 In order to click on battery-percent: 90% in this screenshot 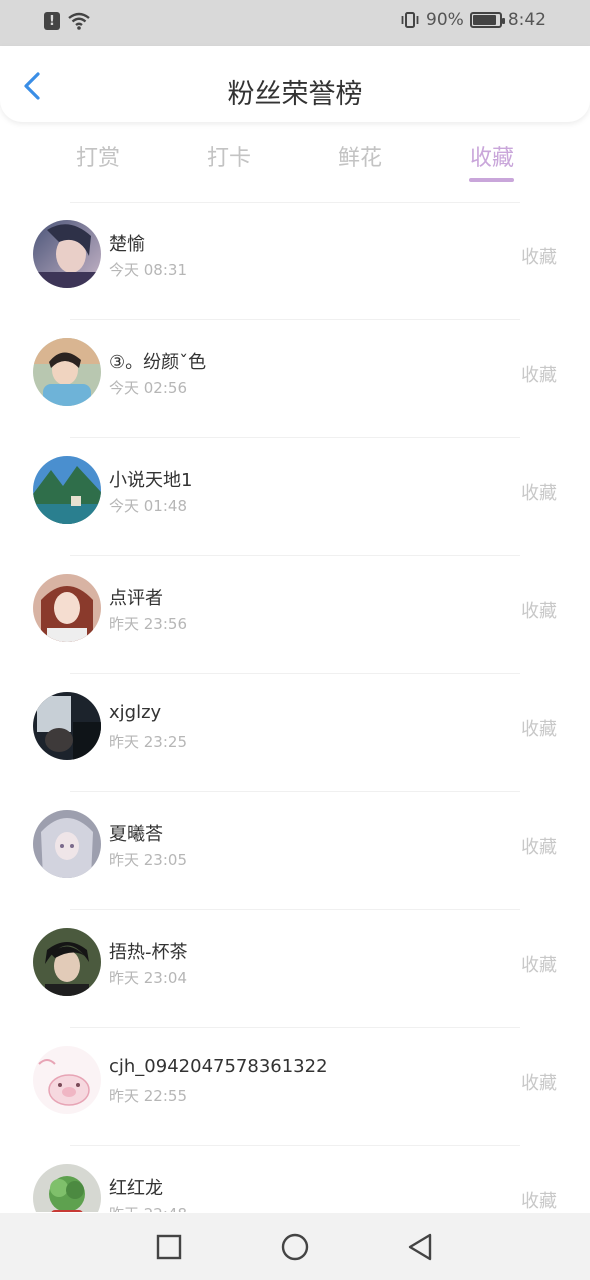, I will do `click(445, 20)`.